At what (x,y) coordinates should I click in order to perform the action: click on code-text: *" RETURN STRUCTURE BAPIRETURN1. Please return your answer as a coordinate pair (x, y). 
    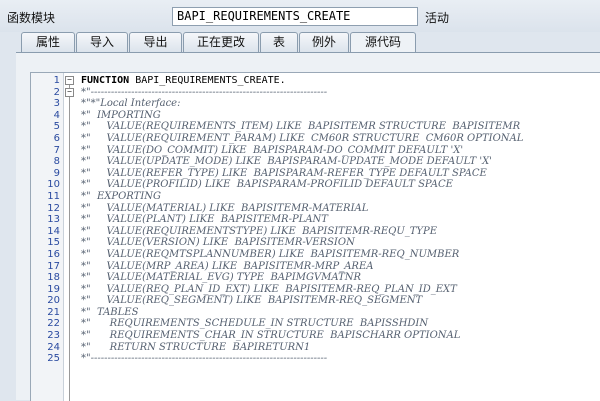
    Looking at the image, I should click on (196, 347).